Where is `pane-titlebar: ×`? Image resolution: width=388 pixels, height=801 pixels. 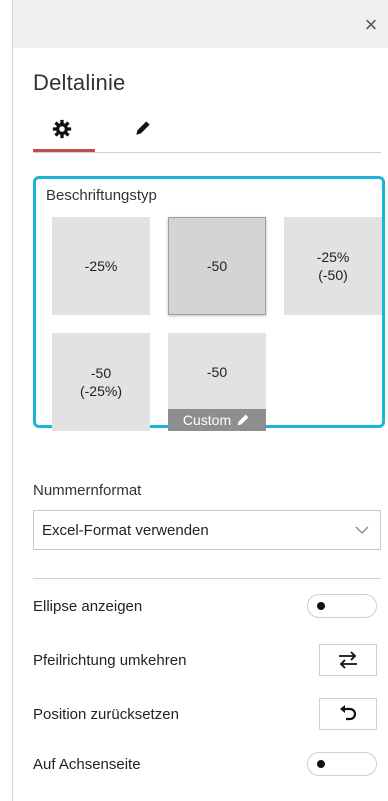 pane-titlebar: × is located at coordinates (200, 24).